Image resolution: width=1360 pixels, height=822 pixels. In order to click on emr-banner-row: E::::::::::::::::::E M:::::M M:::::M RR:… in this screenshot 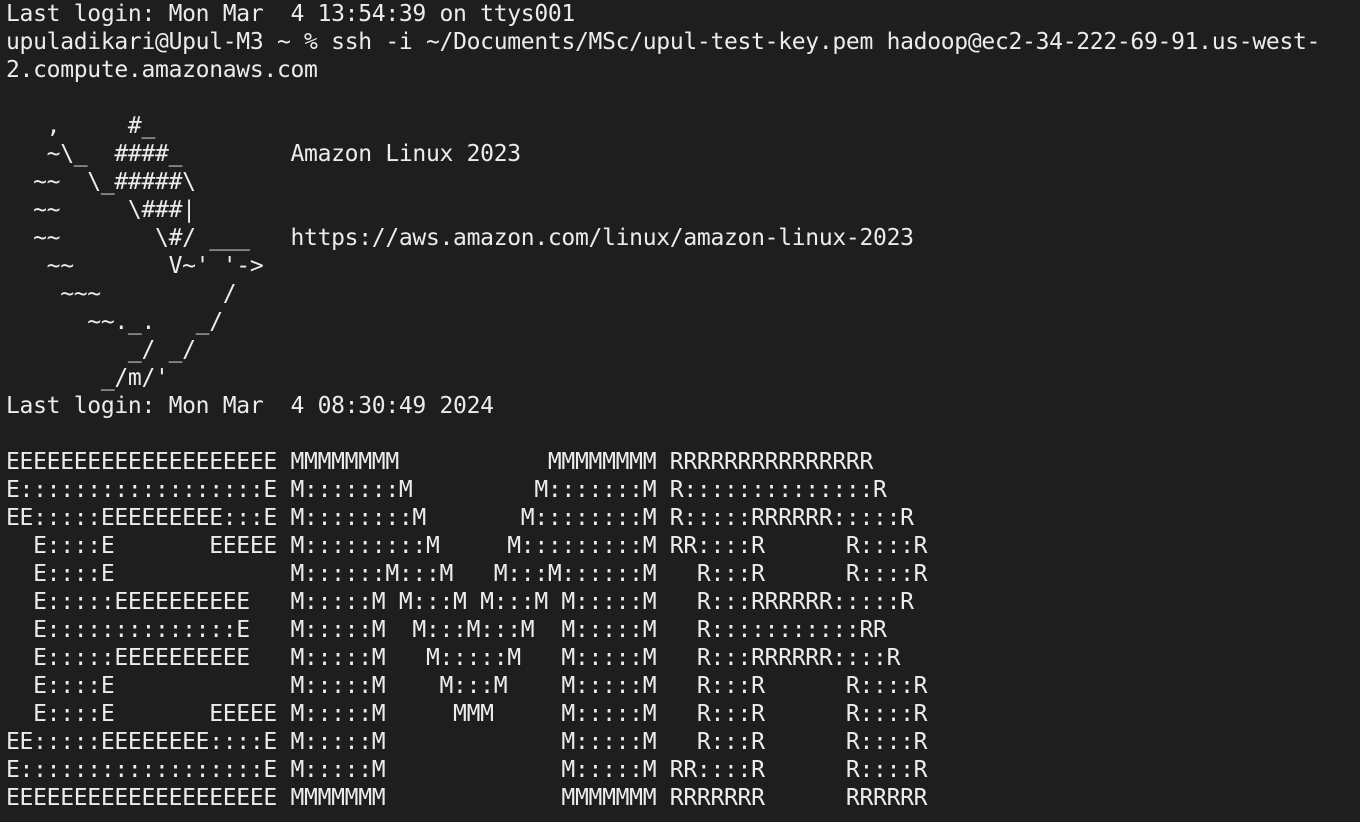, I will do `click(467, 770)`.